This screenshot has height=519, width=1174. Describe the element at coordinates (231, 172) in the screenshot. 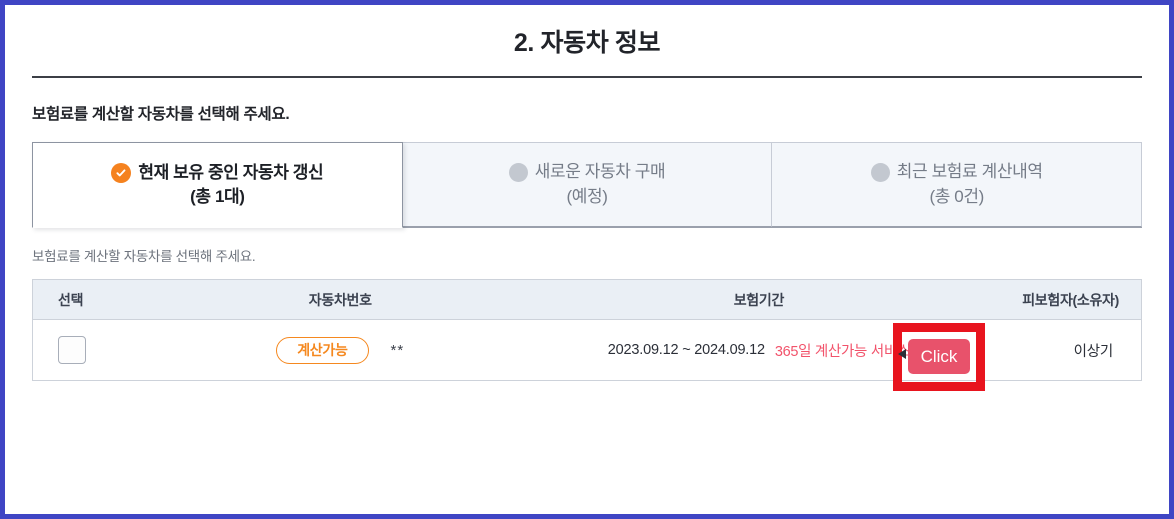

I see `tab-existing-car-renewal-label: 현재 보유 중인 자동차 갱신` at that location.